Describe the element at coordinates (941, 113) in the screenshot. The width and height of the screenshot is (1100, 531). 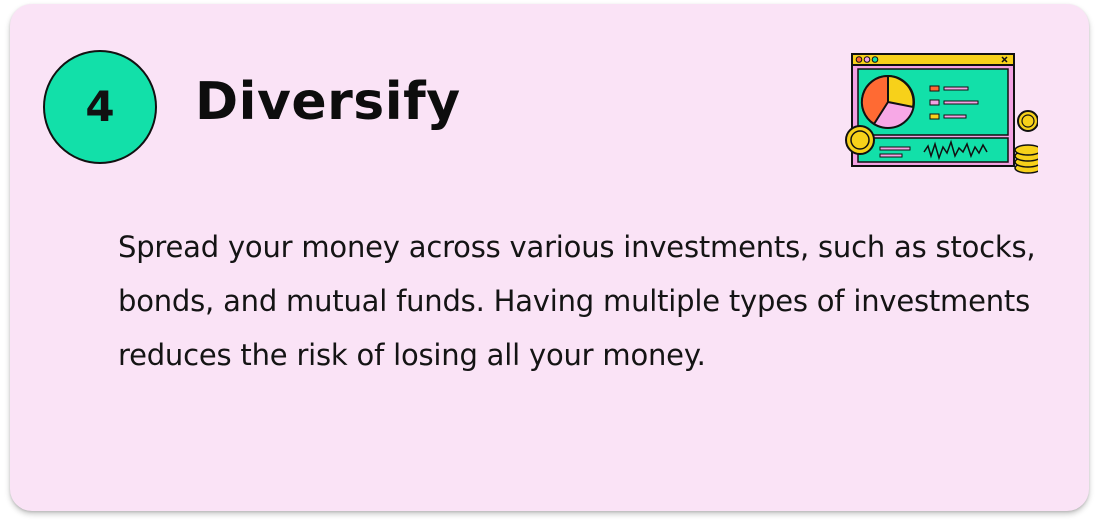
I see `investment-dashboard-illustration` at that location.